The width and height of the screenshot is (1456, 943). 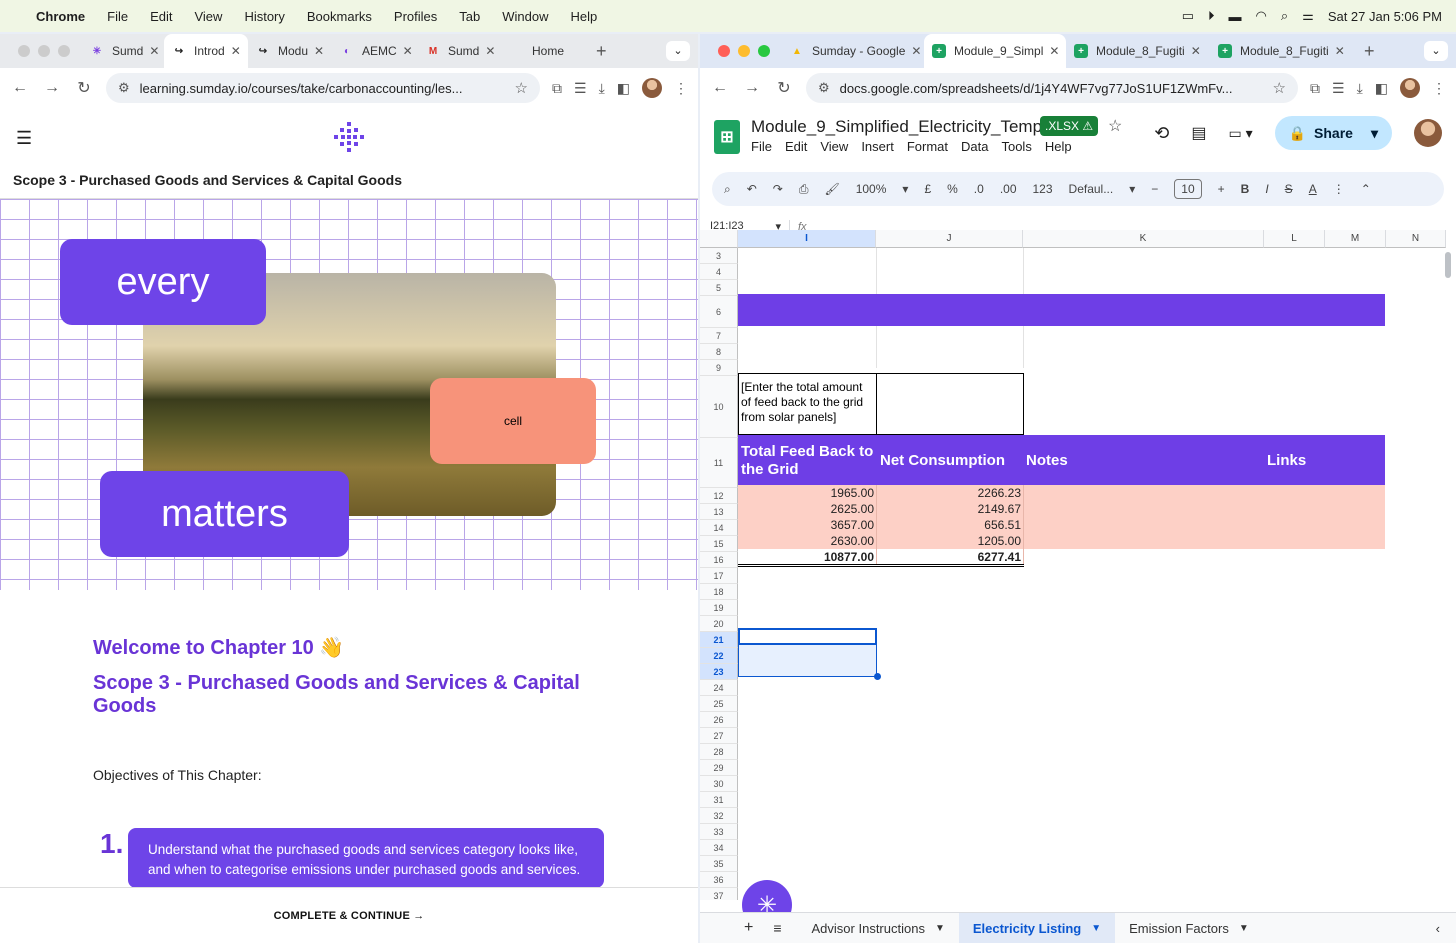 What do you see at coordinates (719, 352) in the screenshot?
I see `row-header: 8` at bounding box center [719, 352].